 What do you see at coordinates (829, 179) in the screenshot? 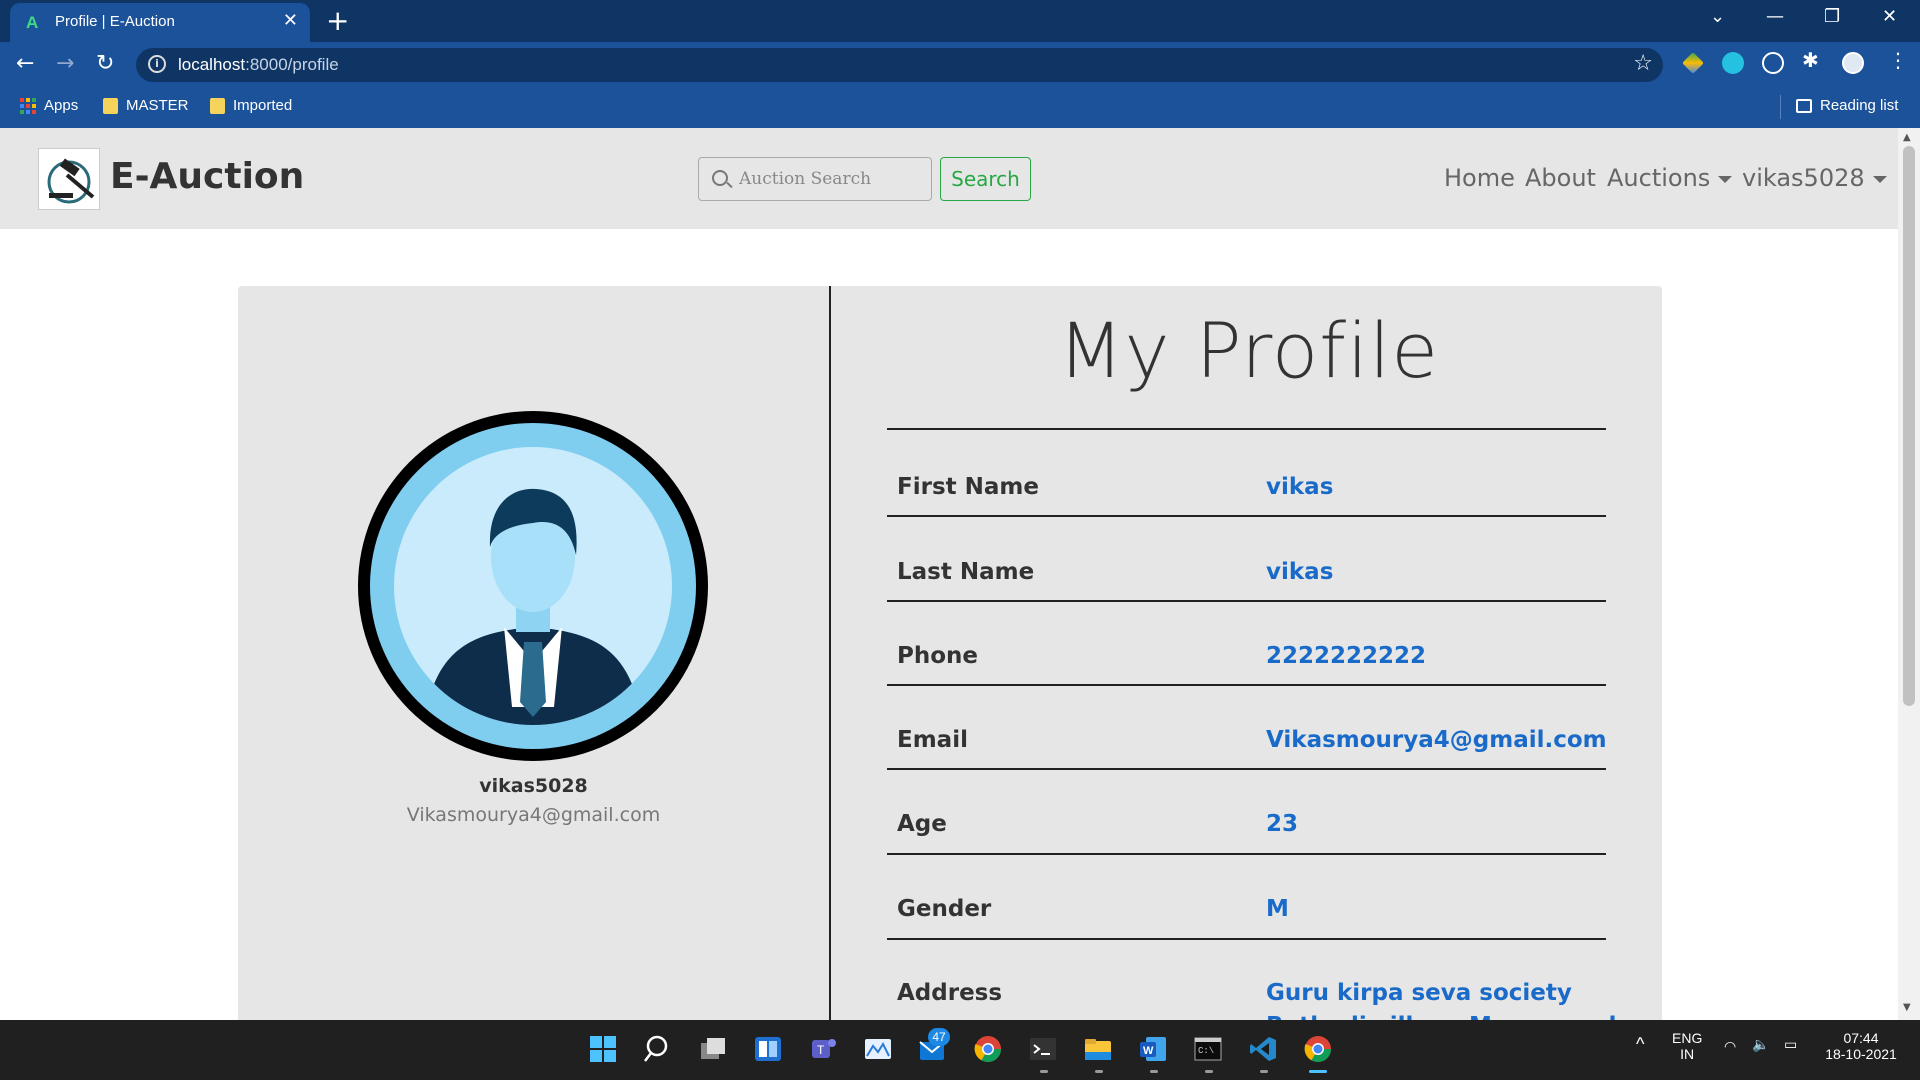
I see `search-input` at bounding box center [829, 179].